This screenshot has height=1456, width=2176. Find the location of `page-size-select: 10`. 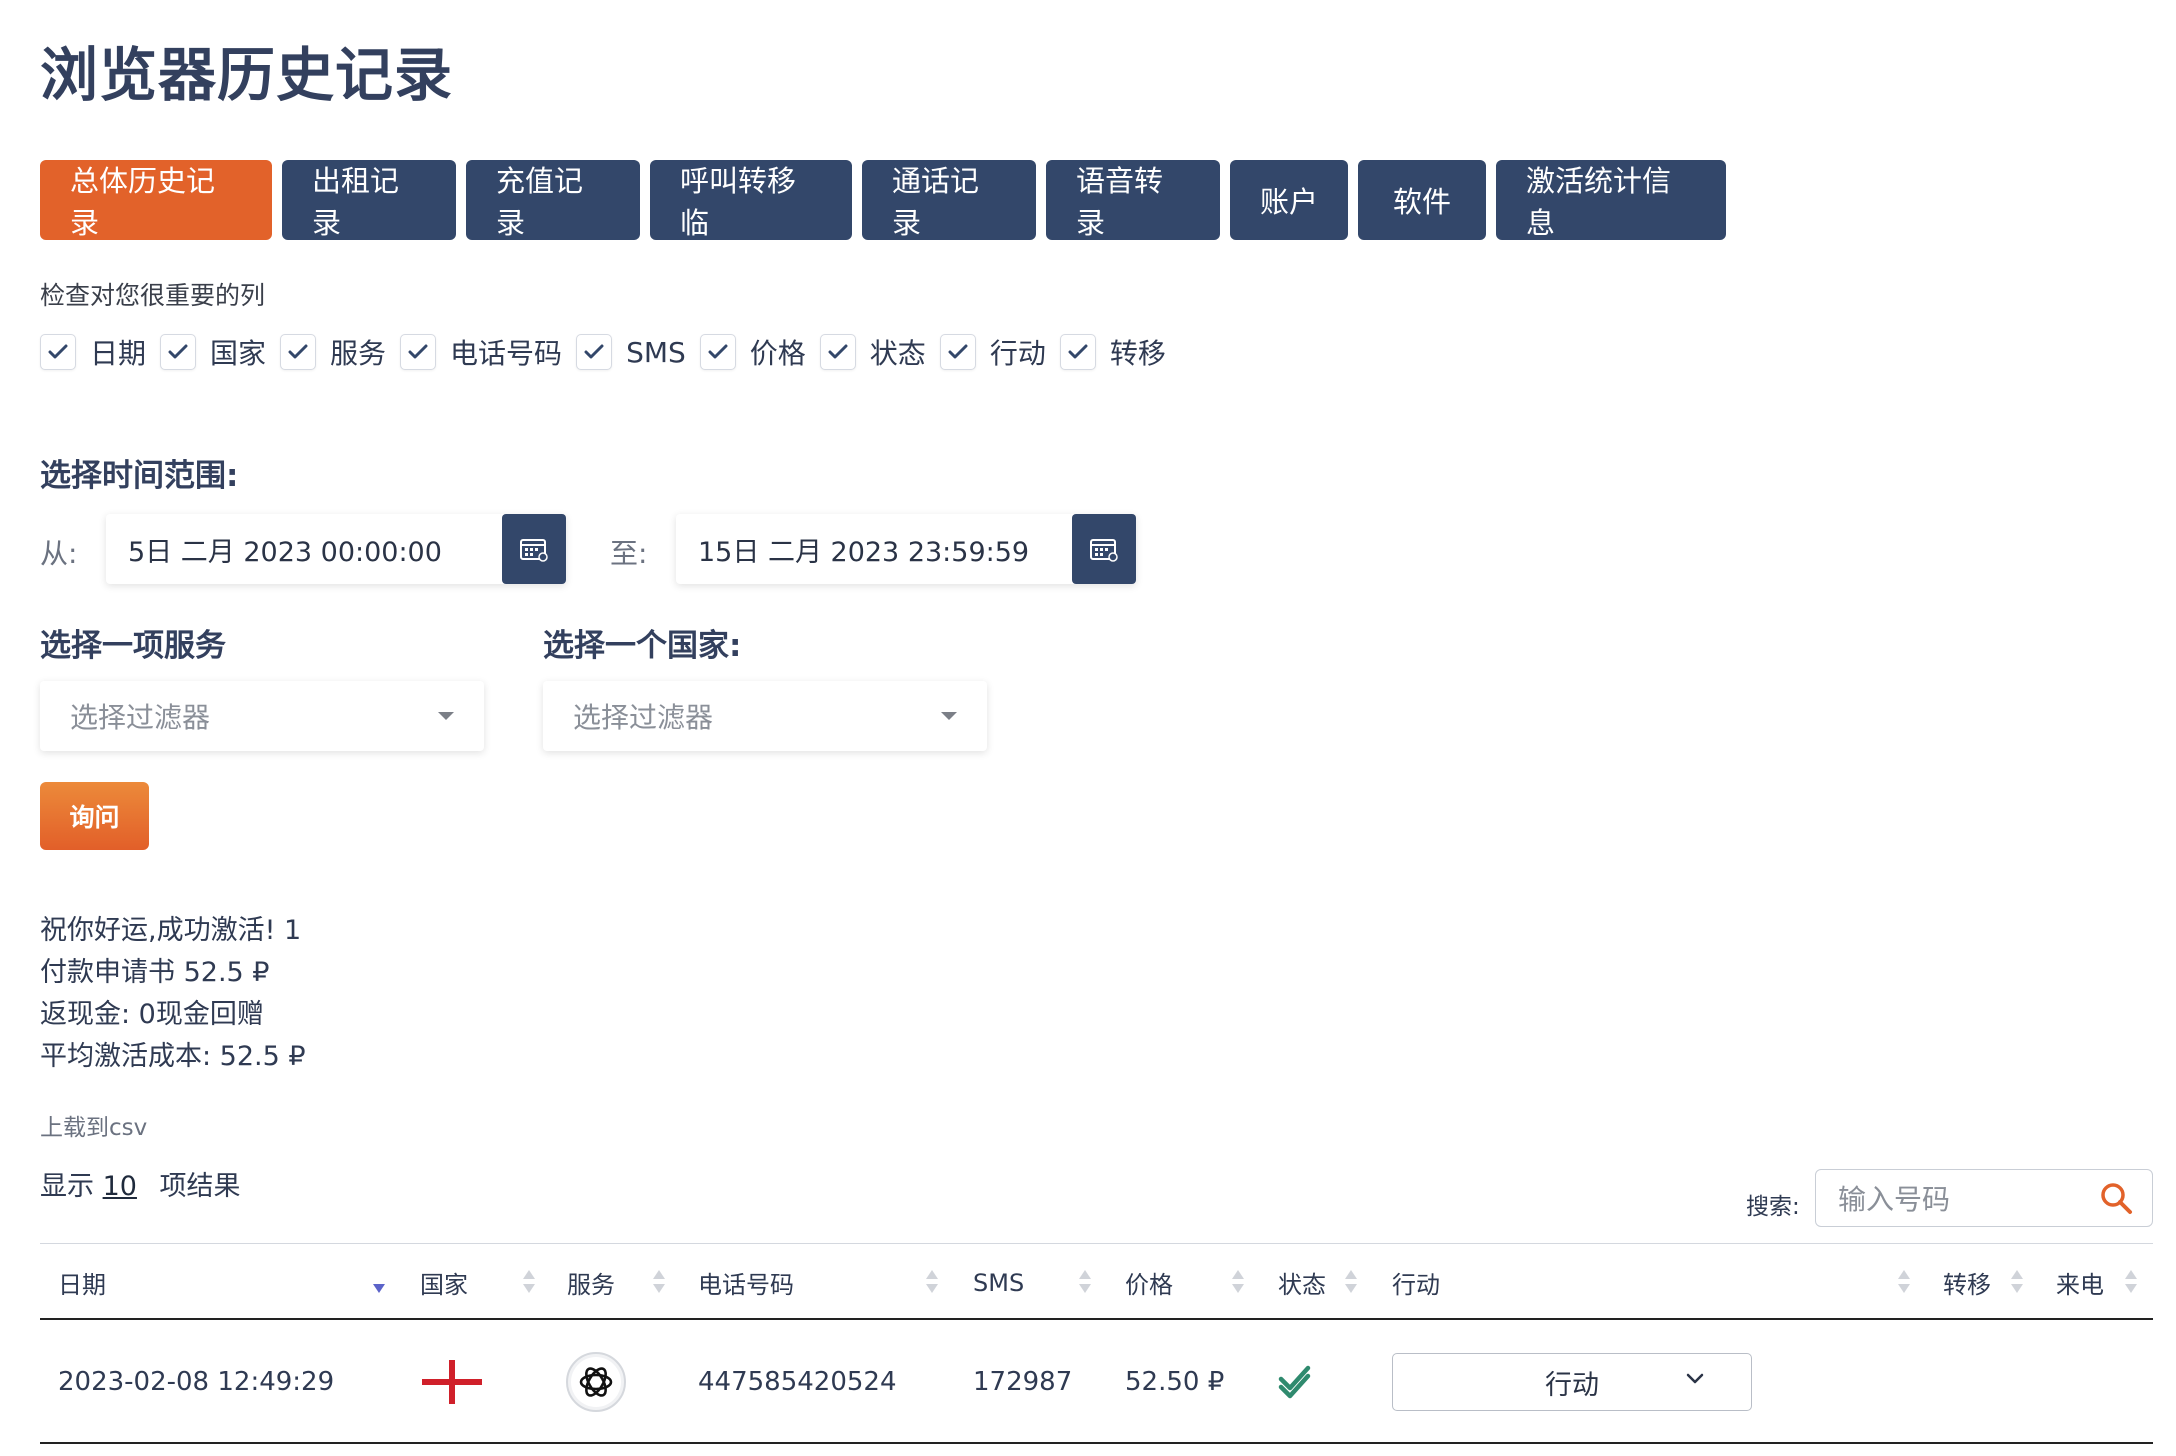

page-size-select: 10 is located at coordinates (120, 1186).